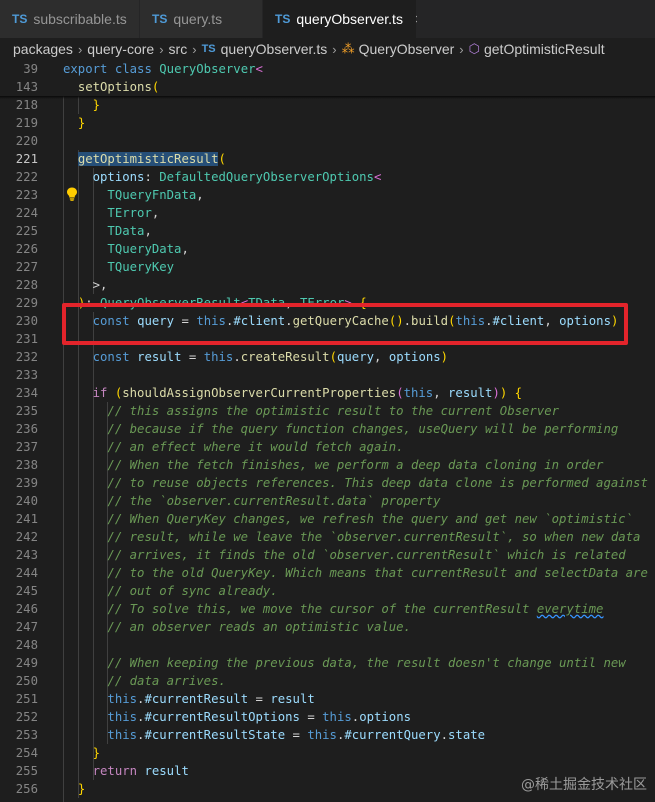 Image resolution: width=655 pixels, height=802 pixels. Describe the element at coordinates (26, 267) in the screenshot. I see `line-number: 227` at that location.